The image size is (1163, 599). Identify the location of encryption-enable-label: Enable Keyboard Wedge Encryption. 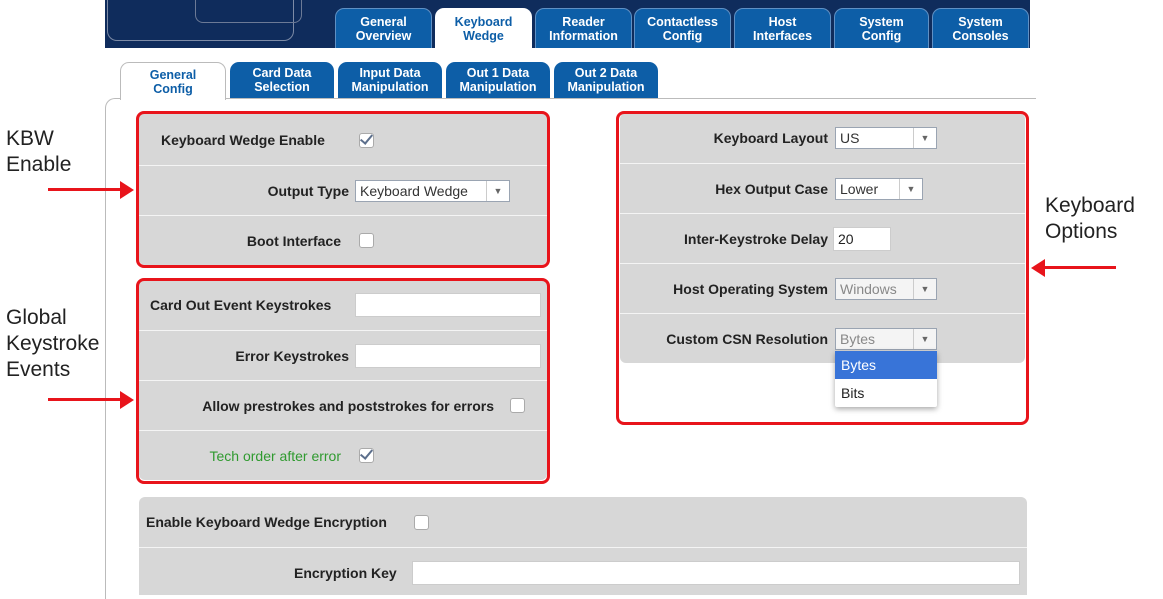
(266, 522).